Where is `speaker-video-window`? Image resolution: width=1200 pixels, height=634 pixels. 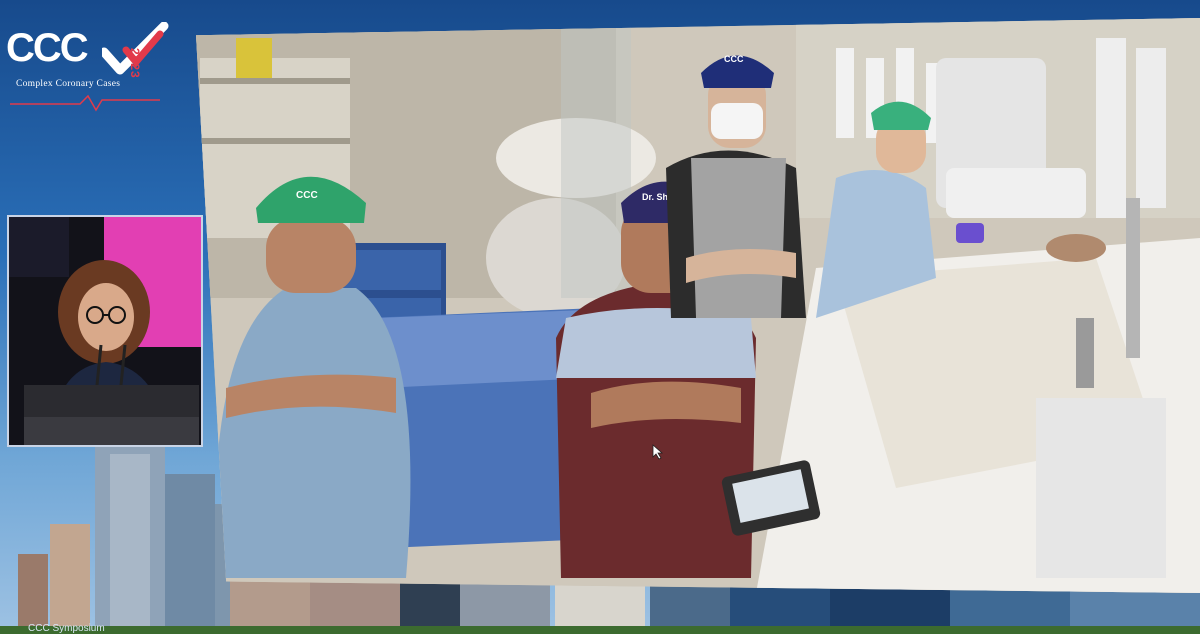
speaker-video-window is located at coordinates (105, 331).